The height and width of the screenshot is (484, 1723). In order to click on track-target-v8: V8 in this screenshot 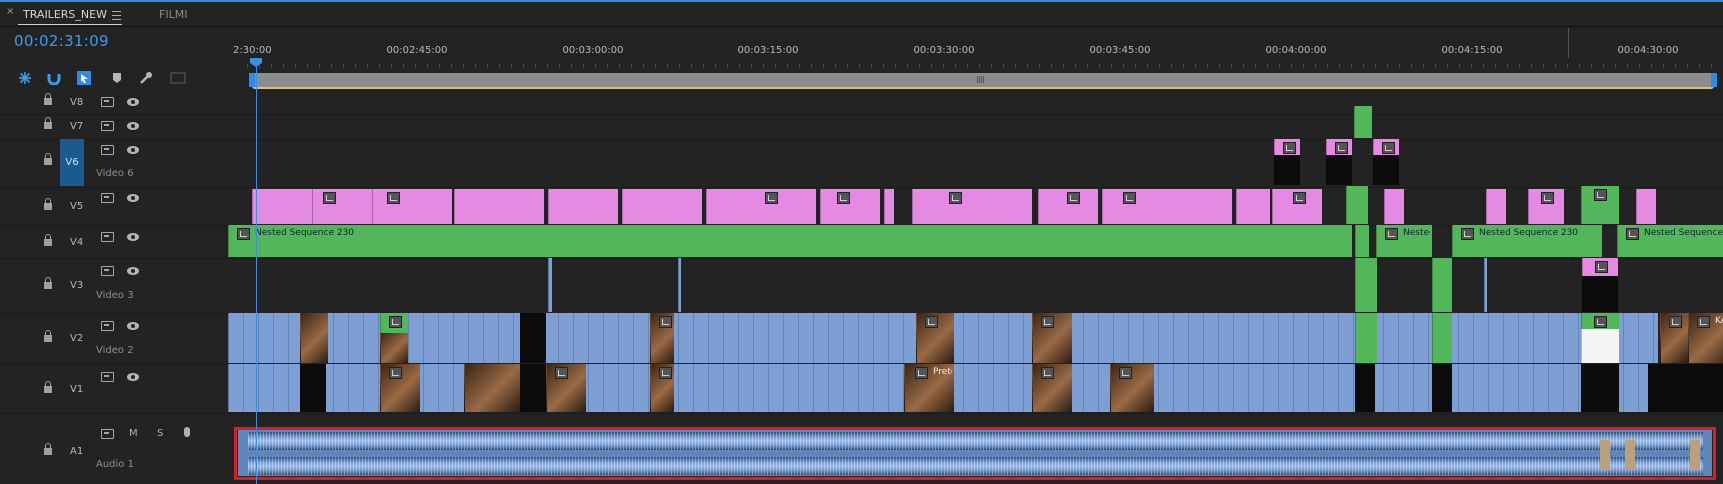, I will do `click(82, 102)`.